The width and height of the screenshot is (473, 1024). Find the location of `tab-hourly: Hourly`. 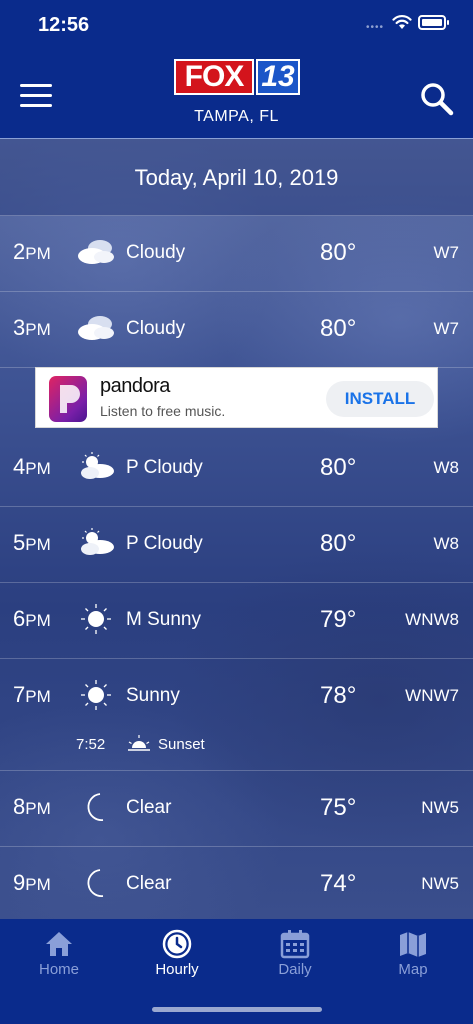

tab-hourly: Hourly is located at coordinates (177, 954).